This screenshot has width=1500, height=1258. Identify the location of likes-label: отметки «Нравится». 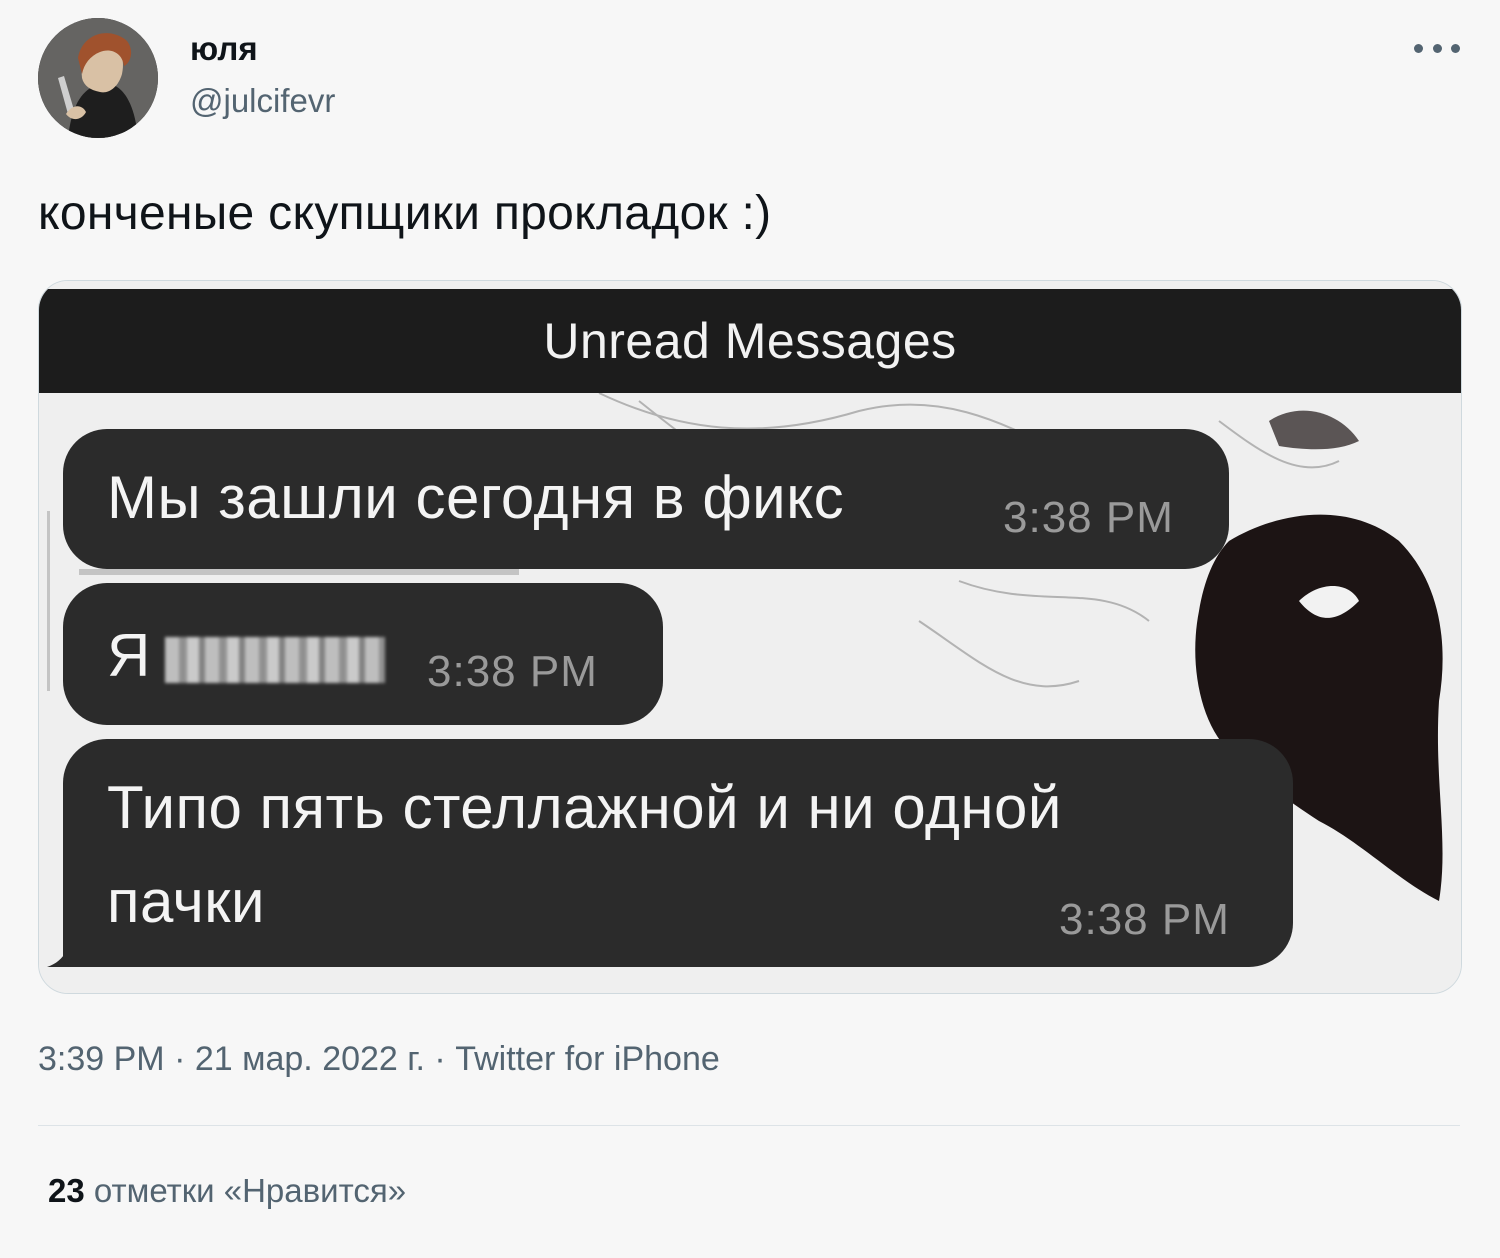
(245, 1190).